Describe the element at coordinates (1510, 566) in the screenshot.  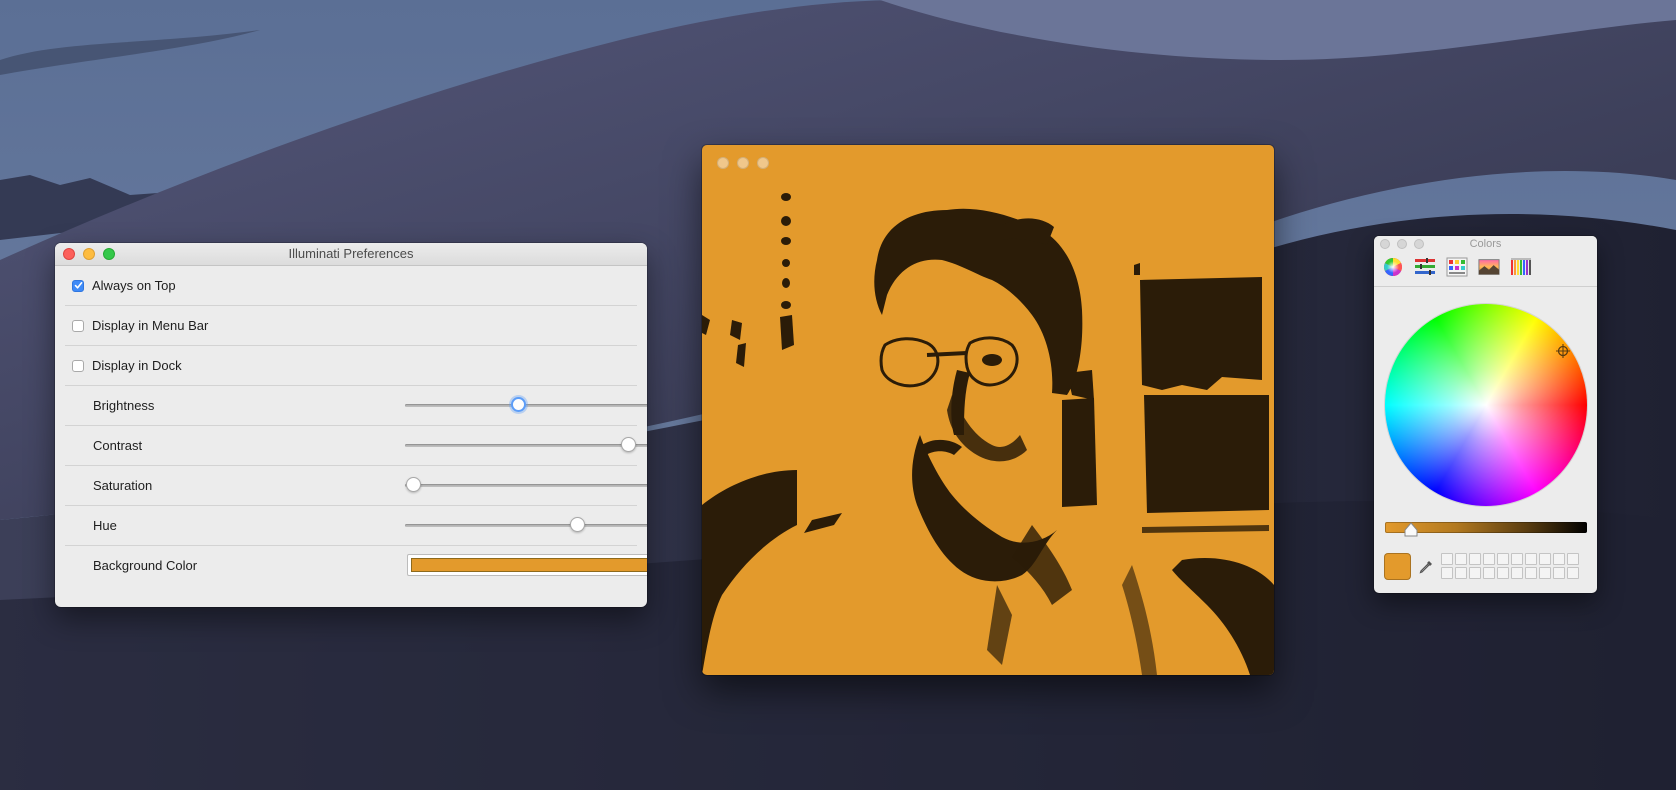
I see `saved-swatches-grid` at that location.